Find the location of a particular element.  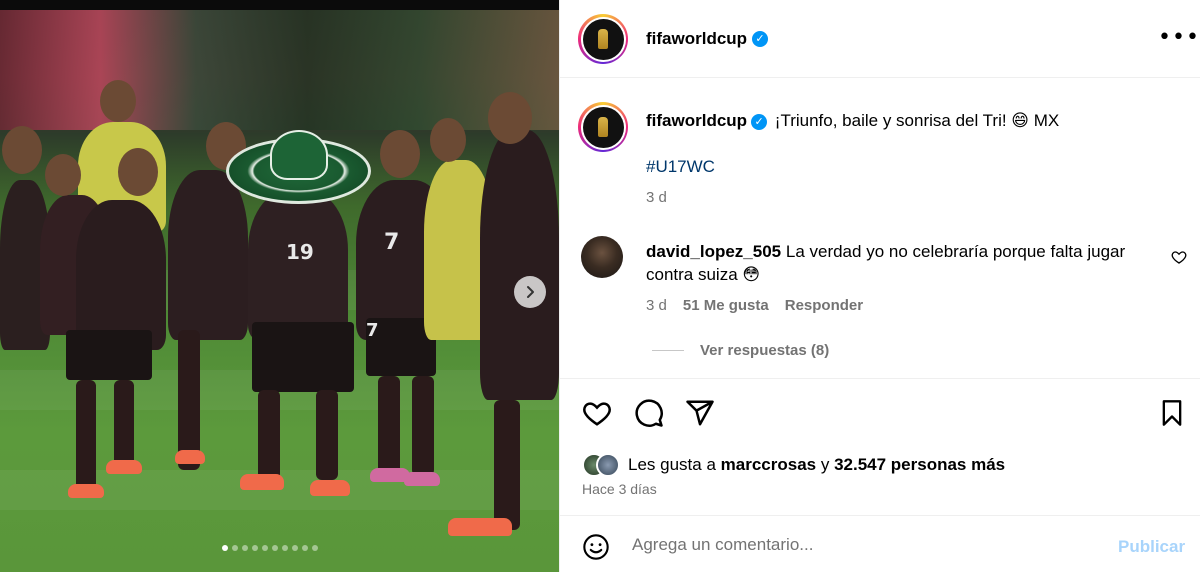

hashtag-link: #U17WC is located at coordinates (680, 167).